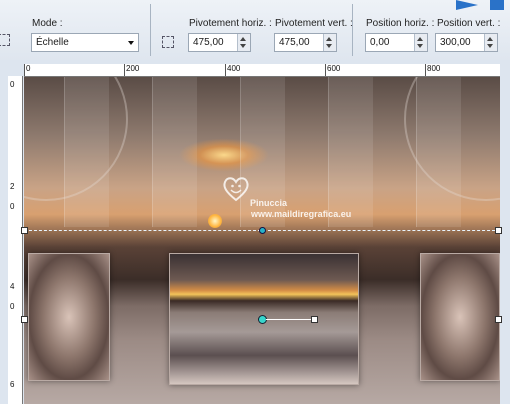 Image resolution: width=510 pixels, height=404 pixels. What do you see at coordinates (420, 42) in the screenshot?
I see `pos-h-spinner` at bounding box center [420, 42].